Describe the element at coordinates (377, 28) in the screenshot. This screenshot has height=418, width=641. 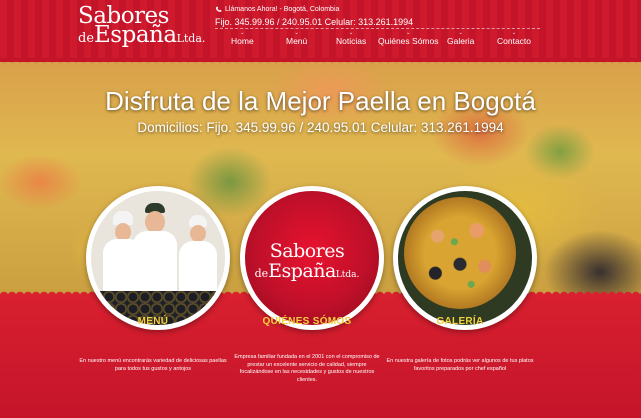
I see `nav-divider` at that location.